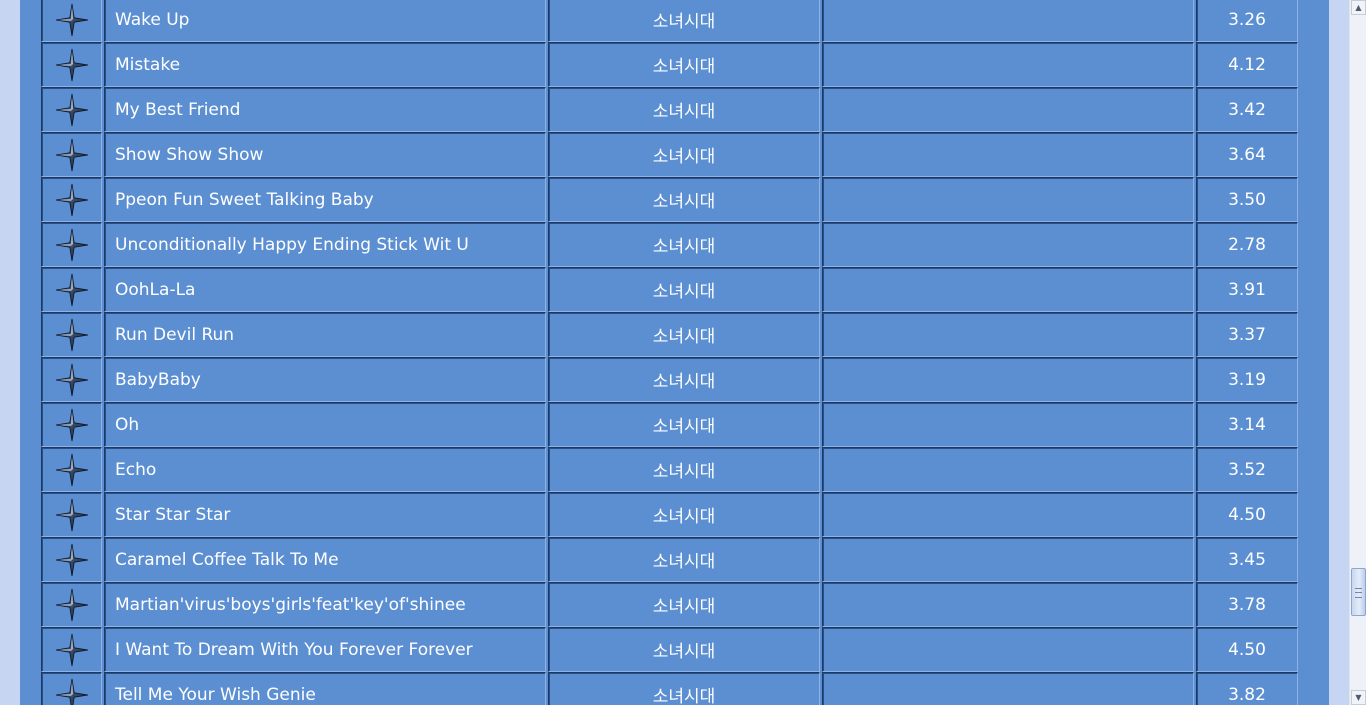  Describe the element at coordinates (325, 379) in the screenshot. I see `song-title: BabyBaby` at that location.